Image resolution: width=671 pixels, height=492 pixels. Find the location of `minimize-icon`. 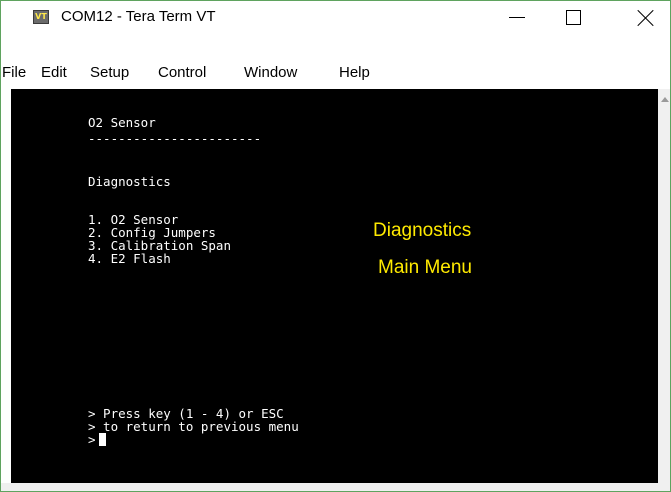

minimize-icon is located at coordinates (517, 17).